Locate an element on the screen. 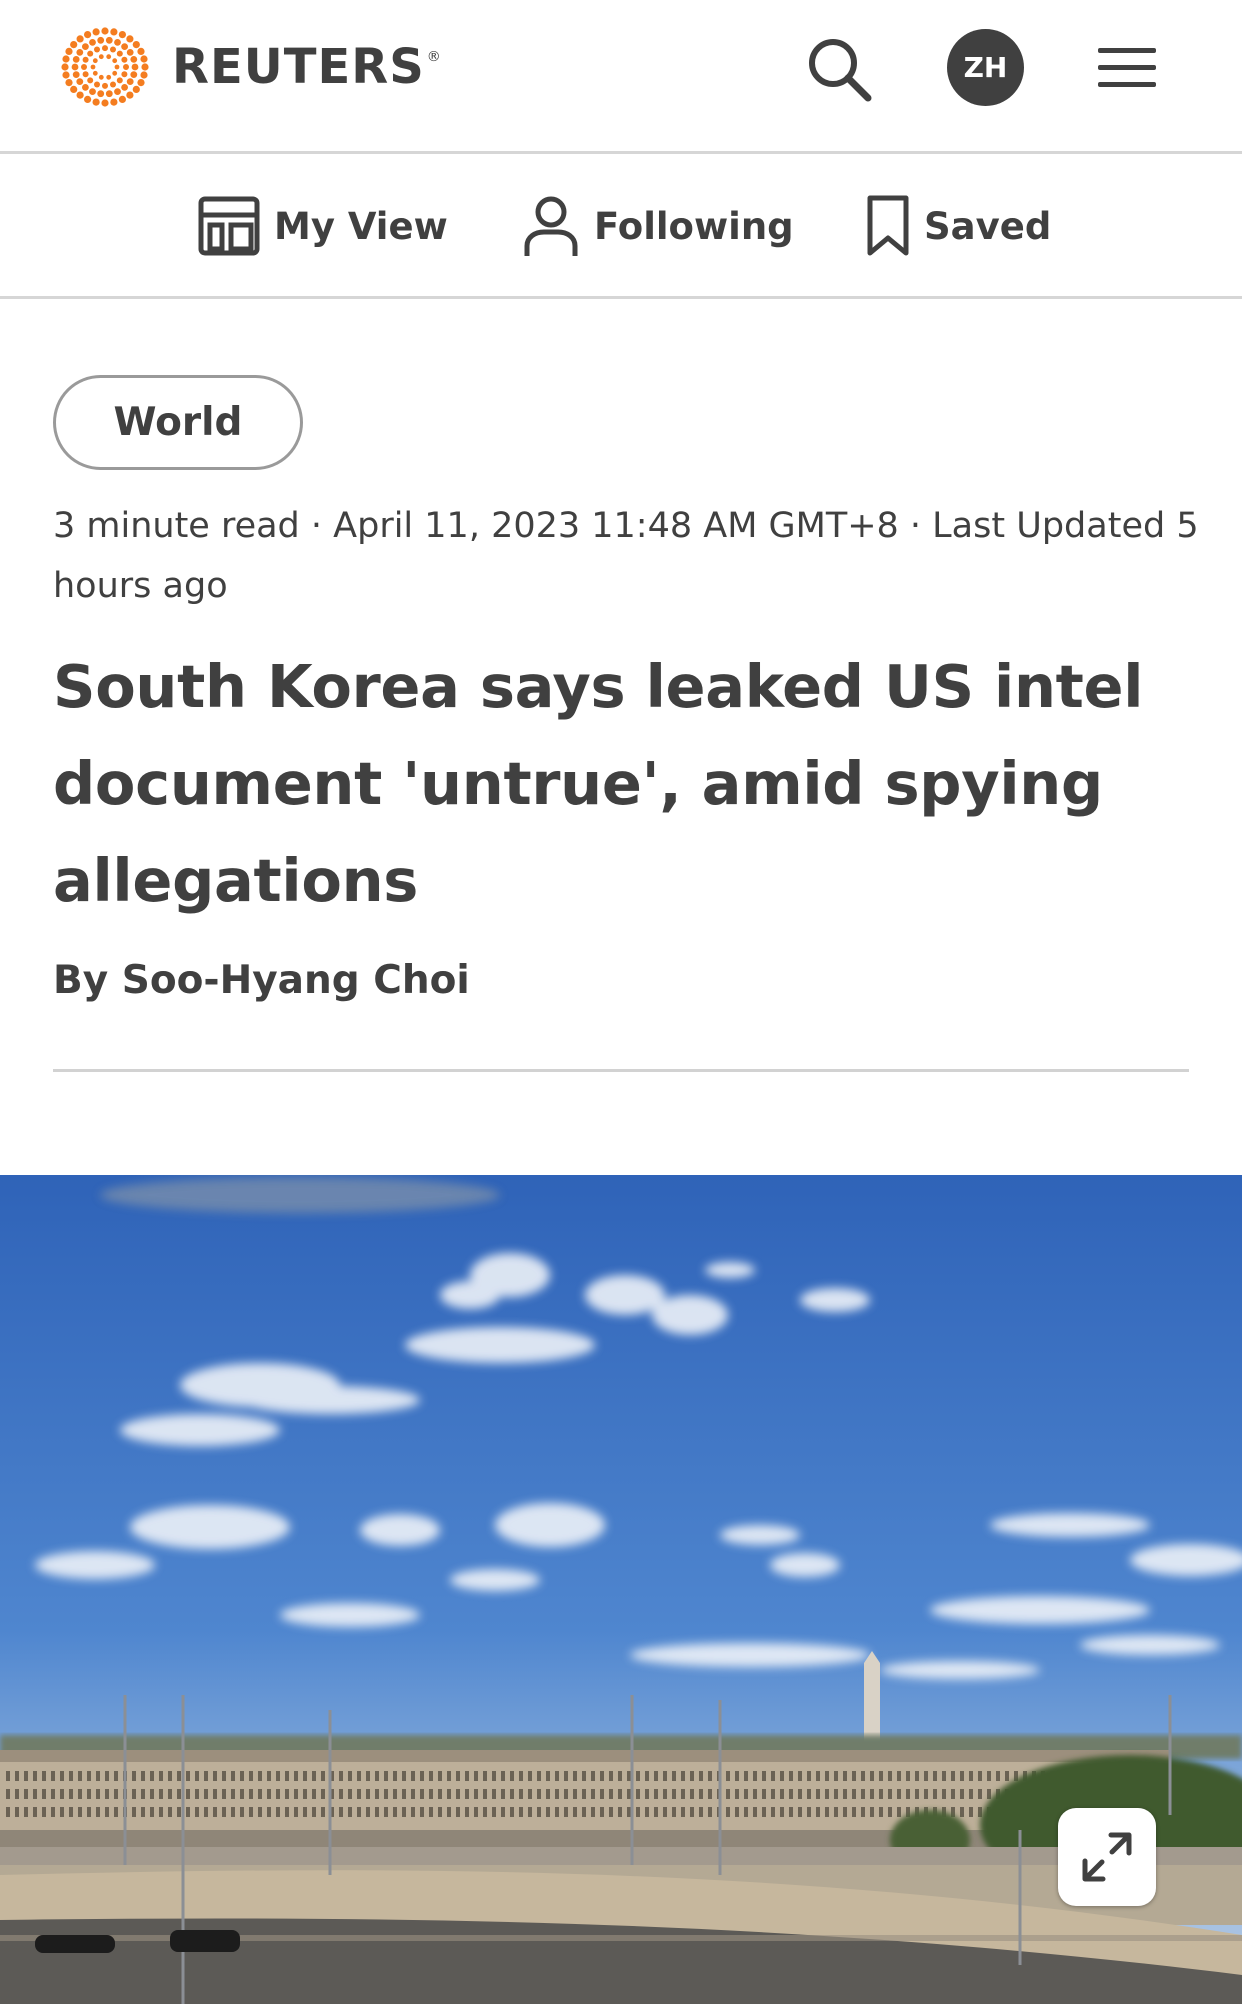 This screenshot has height=2004, width=1242. reuters-logo: REUTERS ® is located at coordinates (248, 67).